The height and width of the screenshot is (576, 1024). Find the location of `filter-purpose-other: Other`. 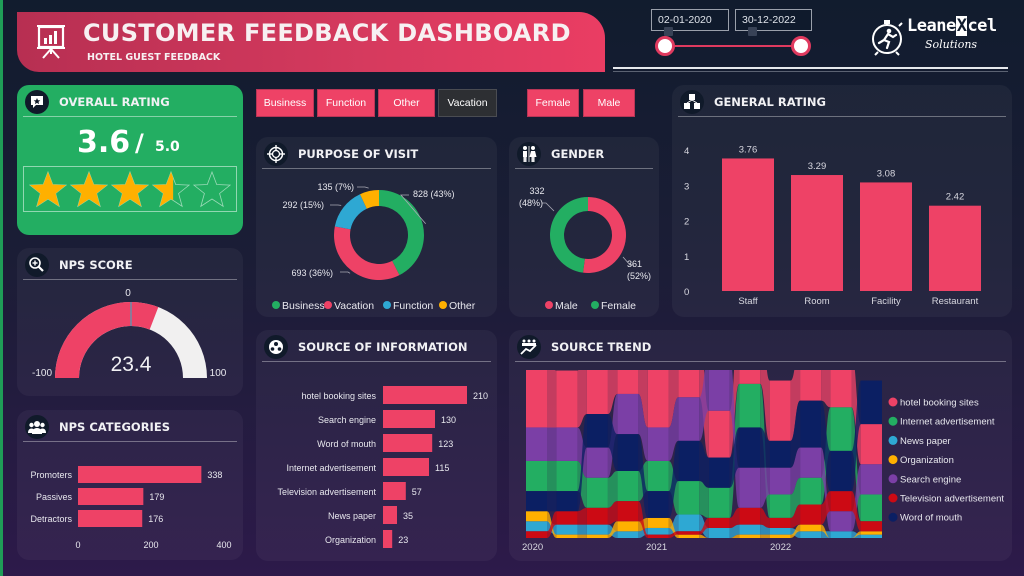

filter-purpose-other: Other is located at coordinates (406, 103).